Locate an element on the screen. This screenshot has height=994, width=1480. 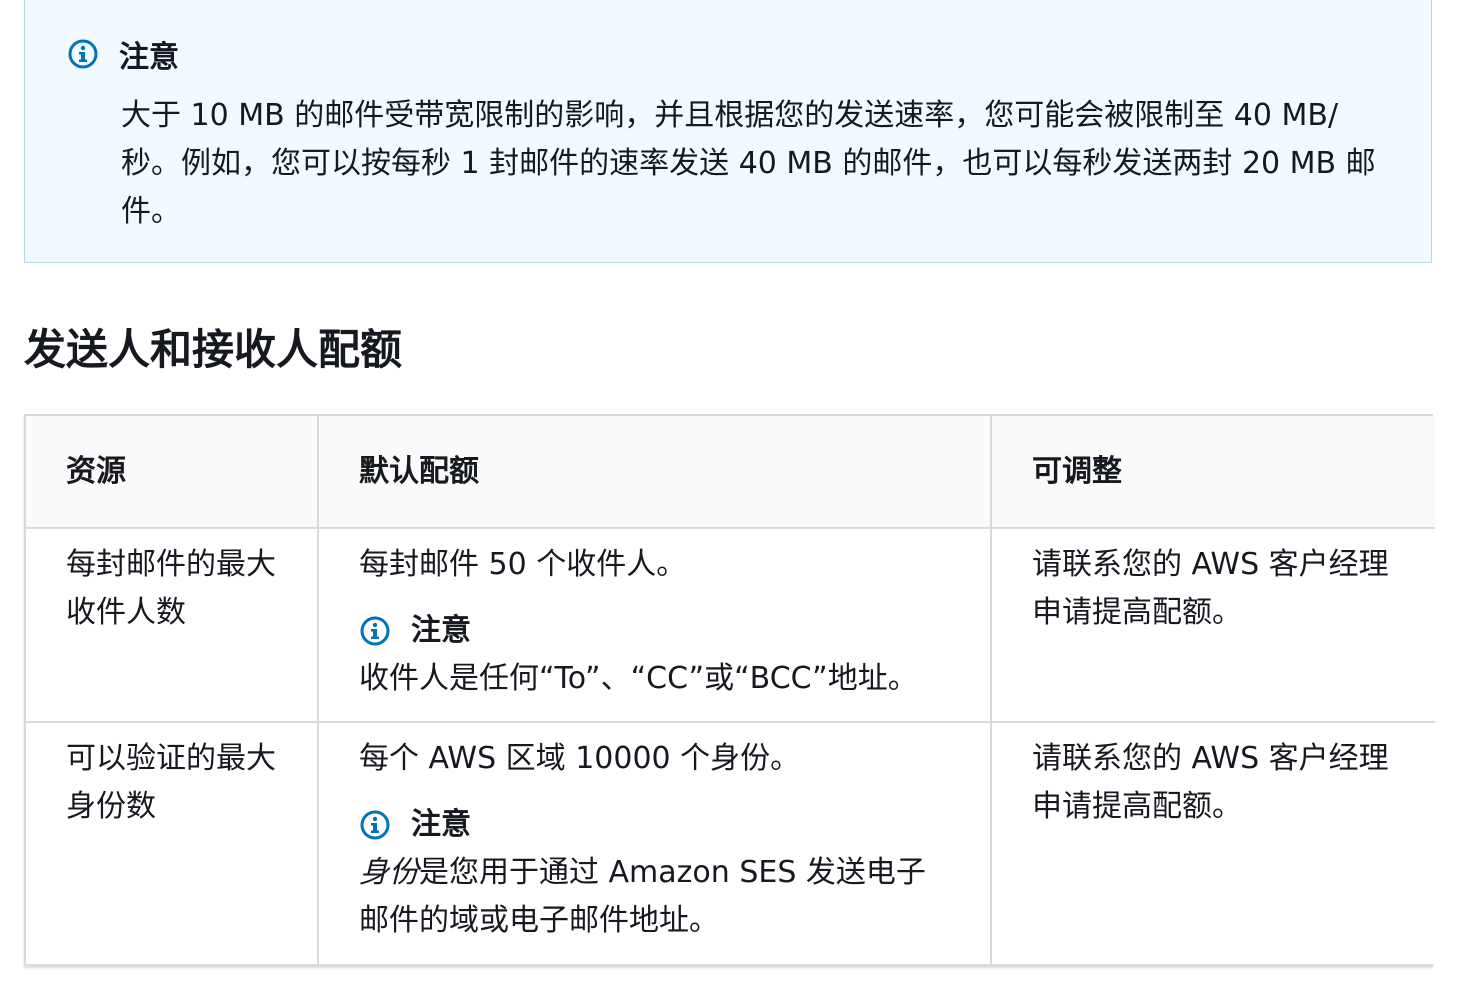
header-resource: 资源 is located at coordinates (172, 472).